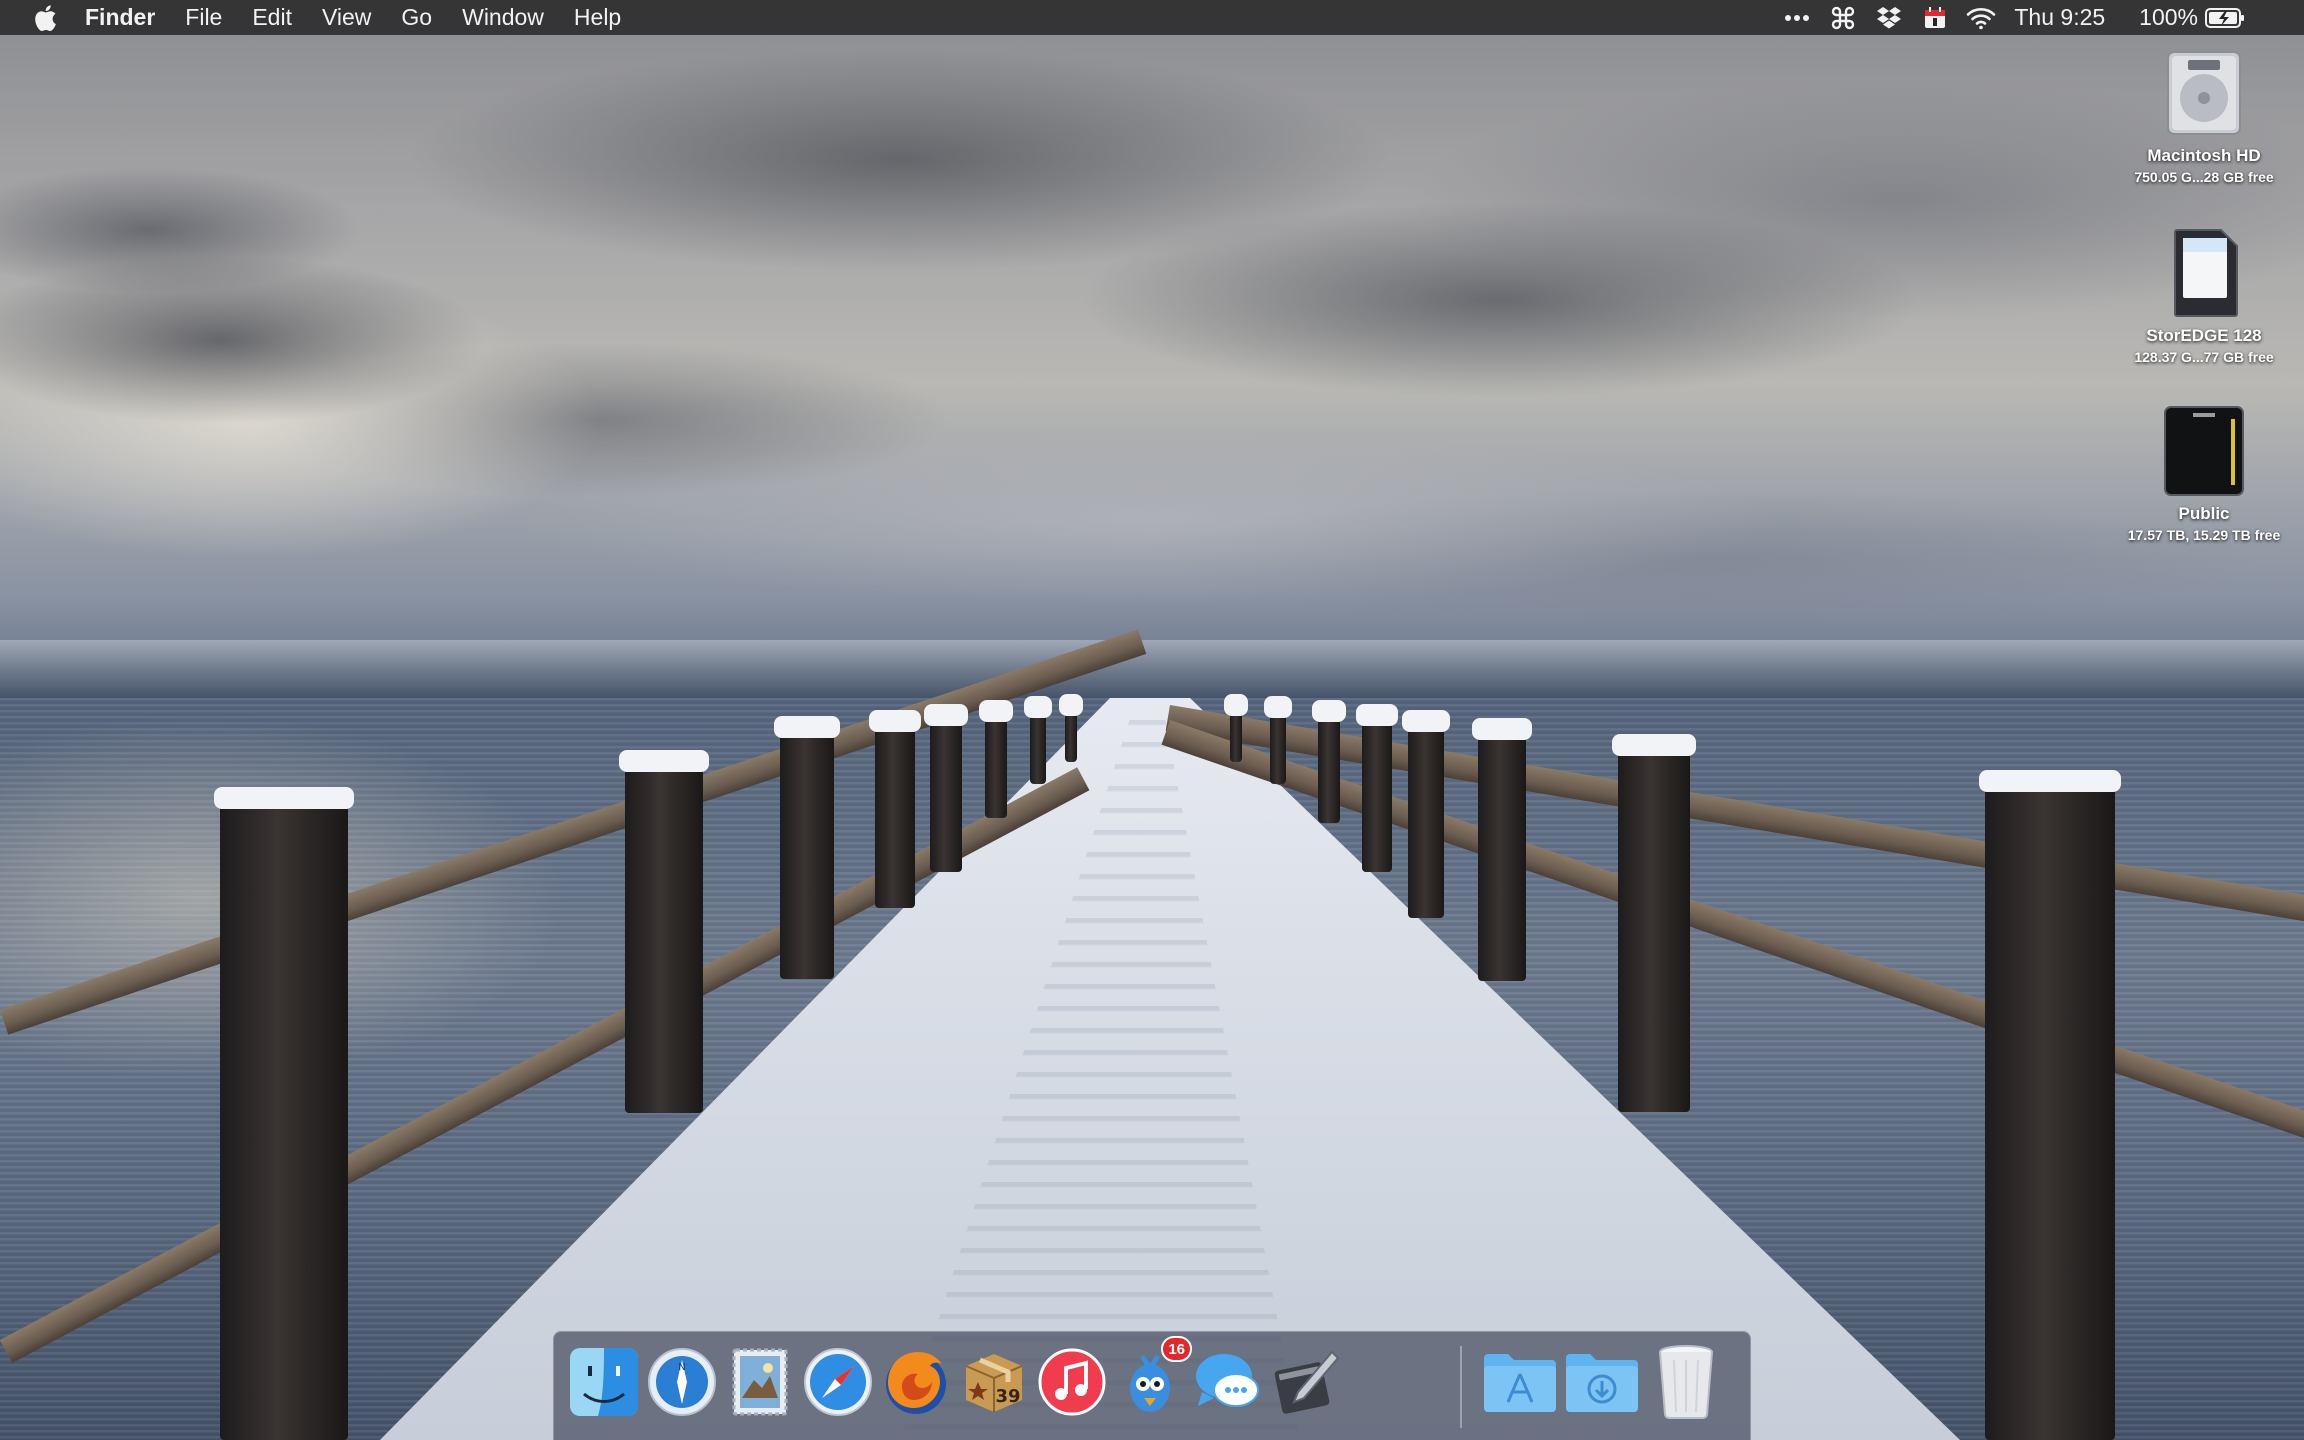  What do you see at coordinates (1935, 18) in the screenshot?
I see `calendar-icon` at bounding box center [1935, 18].